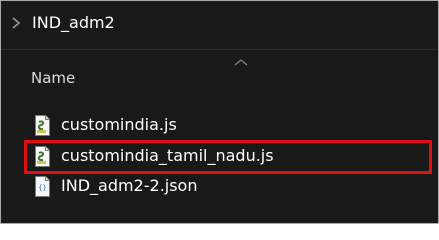 The width and height of the screenshot is (439, 240). I want to click on json-file-icon: {}, so click(42, 186).